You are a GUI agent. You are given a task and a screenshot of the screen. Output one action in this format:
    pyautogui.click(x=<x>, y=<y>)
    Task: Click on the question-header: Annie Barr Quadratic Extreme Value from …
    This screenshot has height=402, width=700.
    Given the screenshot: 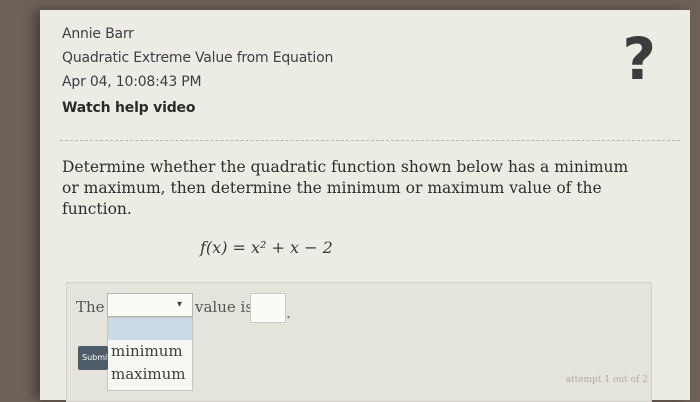 What is the action you would take?
    pyautogui.click(x=197, y=71)
    